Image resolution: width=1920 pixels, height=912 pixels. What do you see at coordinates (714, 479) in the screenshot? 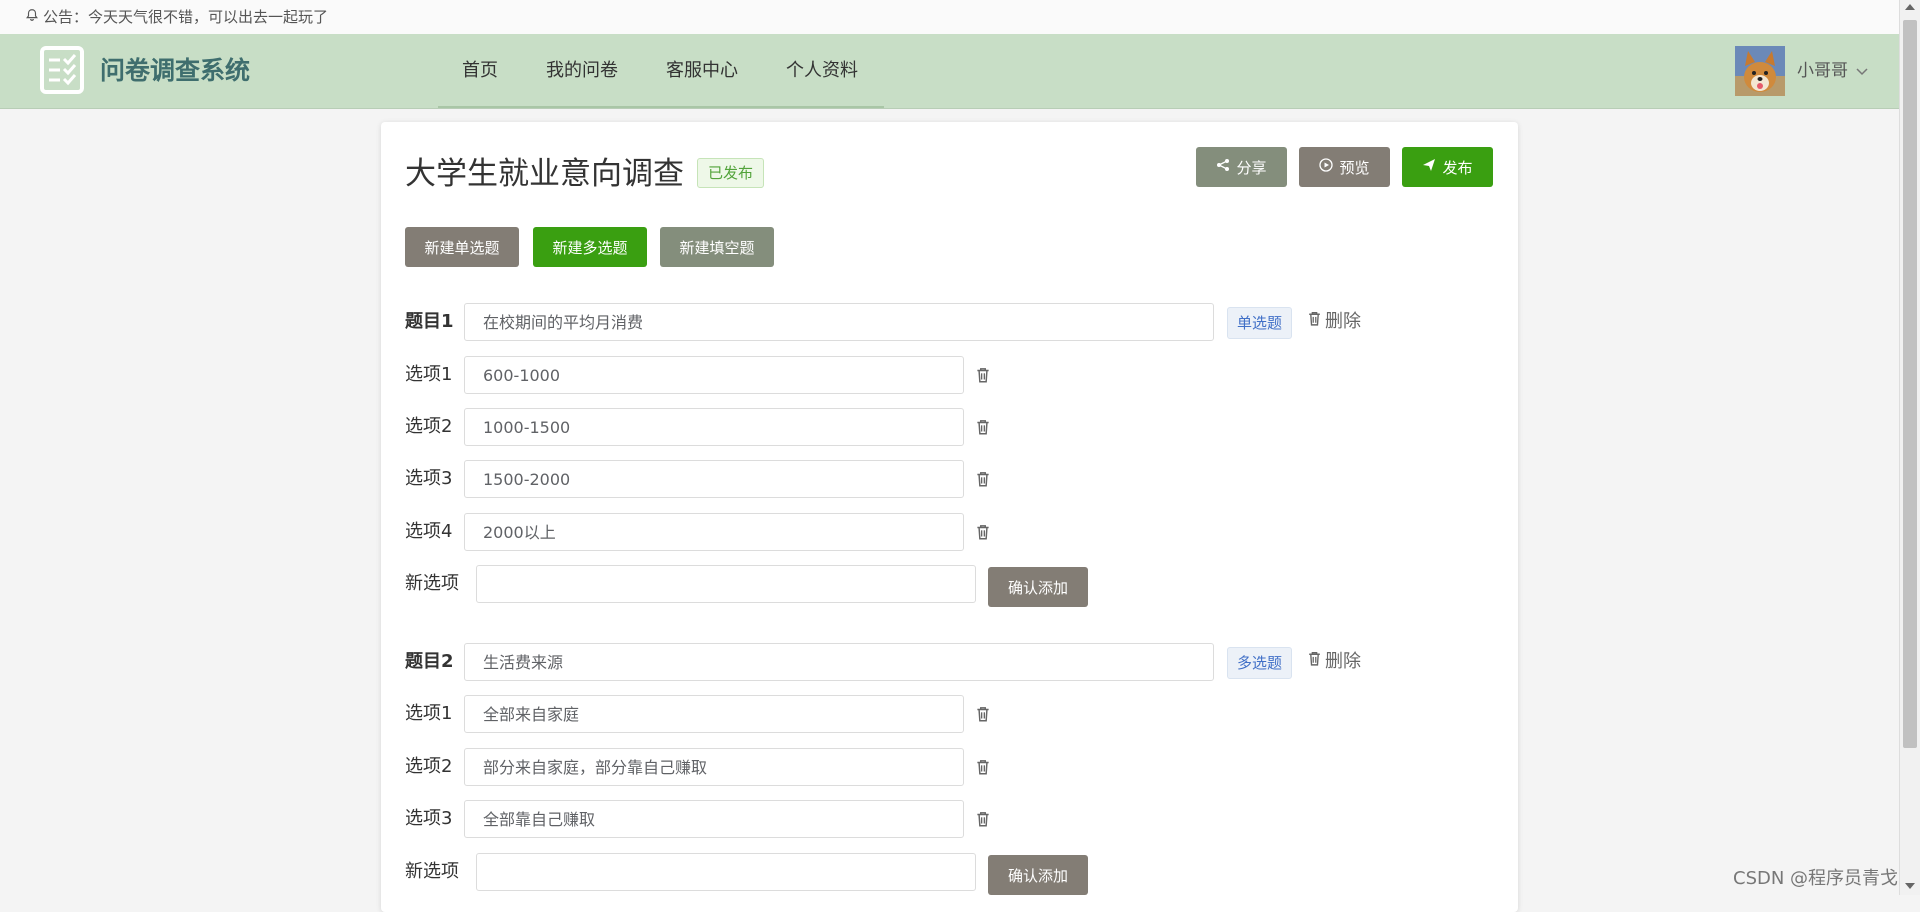
I see `option-input: 1500-2000` at bounding box center [714, 479].